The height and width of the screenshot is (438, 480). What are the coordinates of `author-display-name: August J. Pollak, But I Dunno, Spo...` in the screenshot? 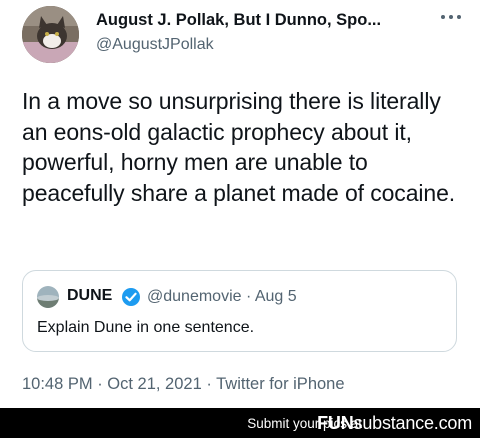 It's located at (256, 20).